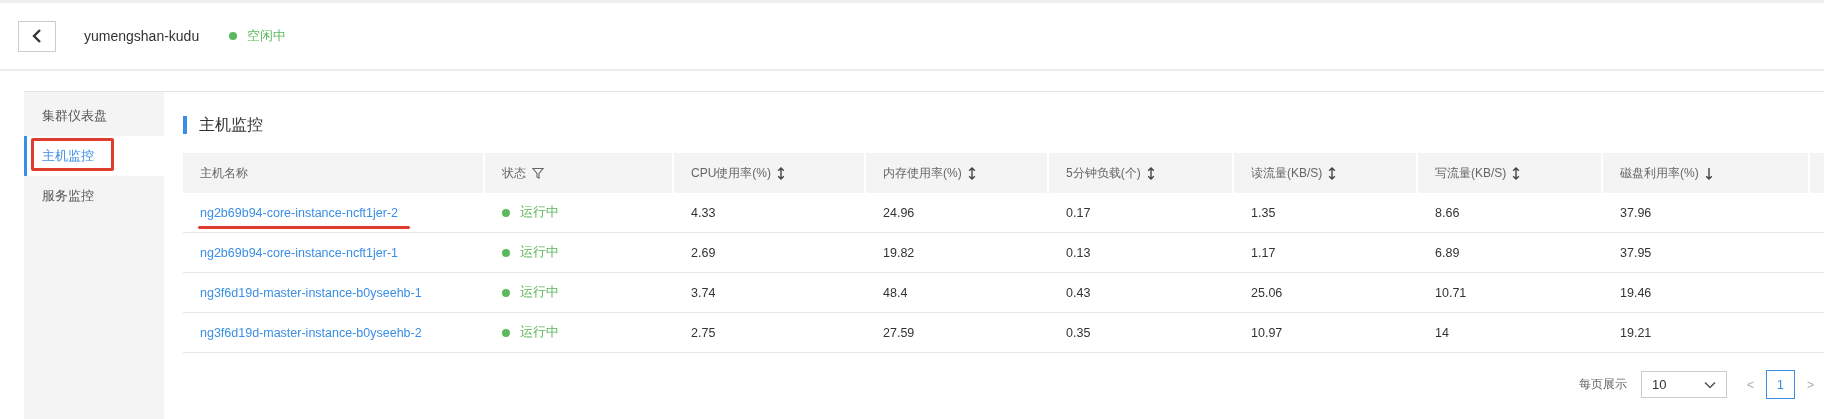  I want to click on previous-page-button: <, so click(1750, 384).